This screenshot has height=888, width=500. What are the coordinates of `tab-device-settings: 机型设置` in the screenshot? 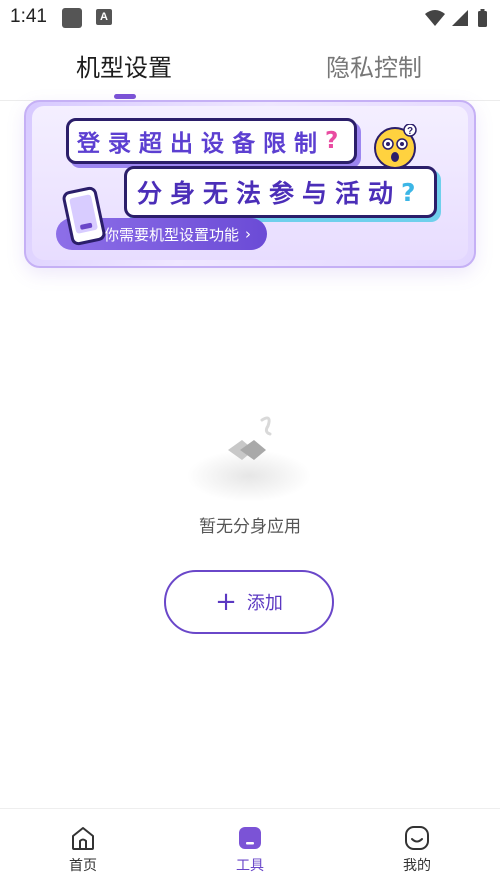 It's located at (124, 65).